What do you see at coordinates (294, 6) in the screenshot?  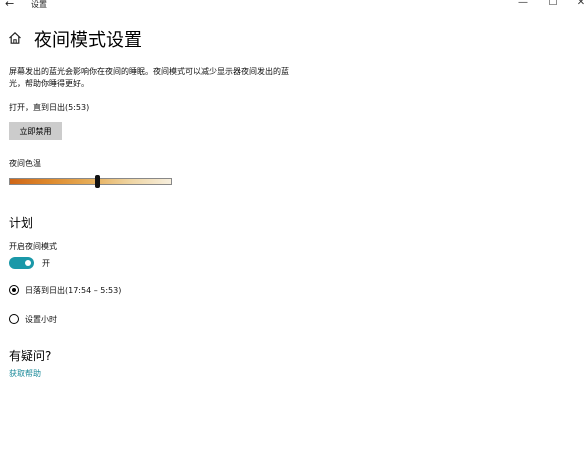 I see `title-bar: ← 设置 — ☐ ✕` at bounding box center [294, 6].